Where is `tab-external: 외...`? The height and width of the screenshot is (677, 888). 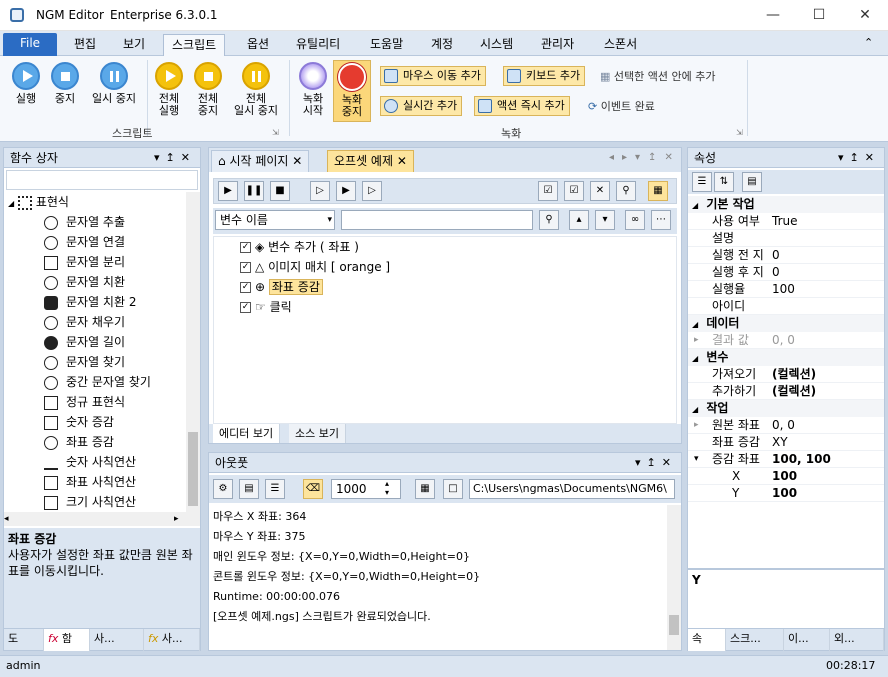
tab-external: 외... is located at coordinates (857, 640).